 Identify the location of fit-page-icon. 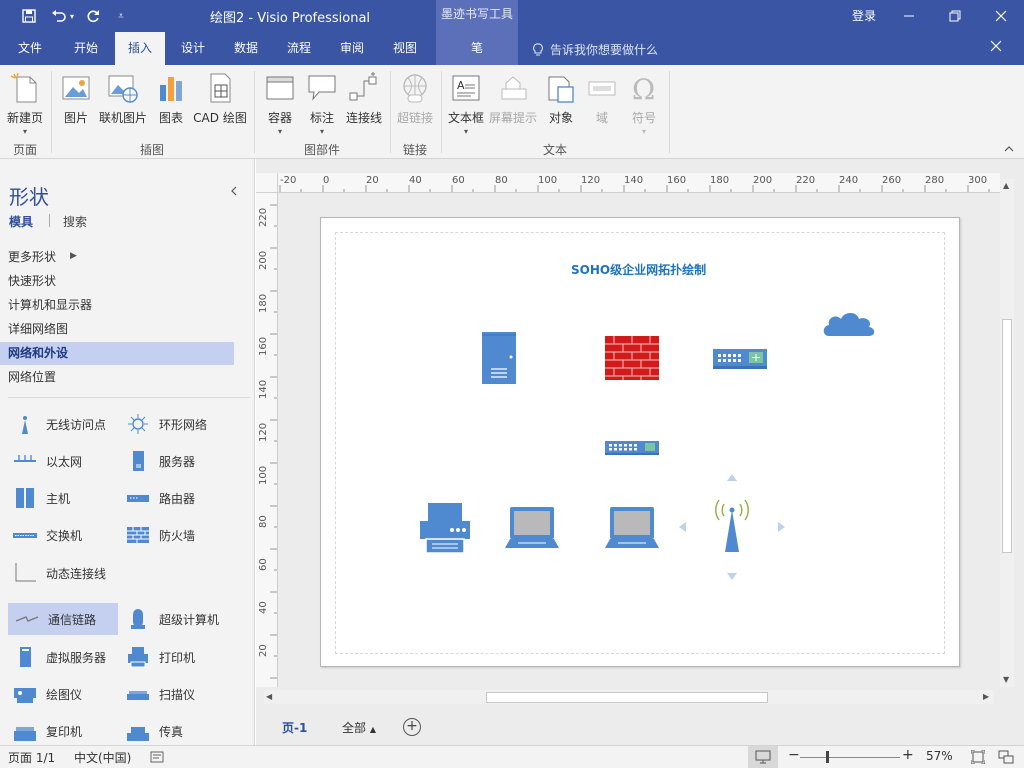
(978, 758).